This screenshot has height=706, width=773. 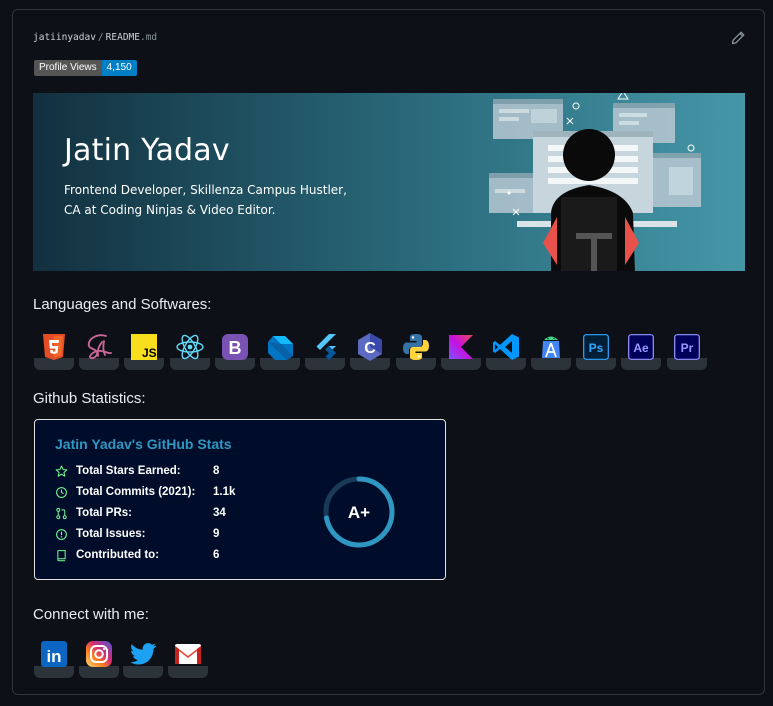 I want to click on stat-value: 9, so click(x=216, y=534).